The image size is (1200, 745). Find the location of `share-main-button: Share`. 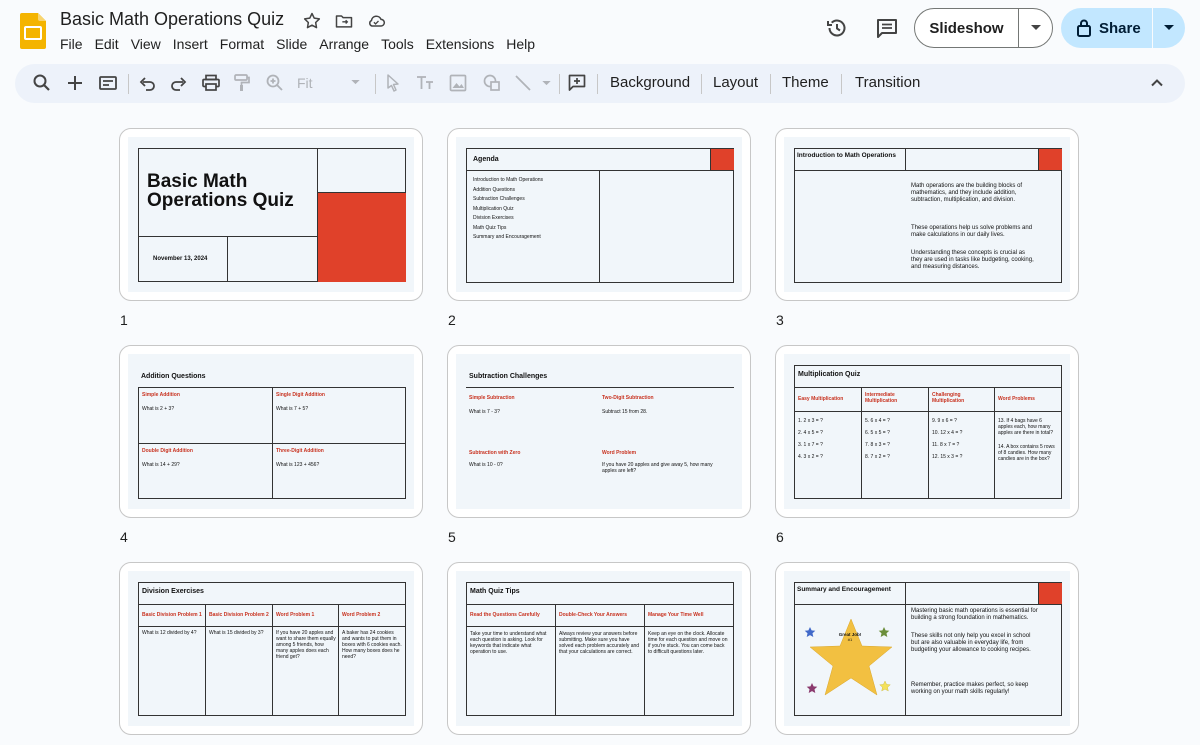

share-main-button: Share is located at coordinates (1106, 28).